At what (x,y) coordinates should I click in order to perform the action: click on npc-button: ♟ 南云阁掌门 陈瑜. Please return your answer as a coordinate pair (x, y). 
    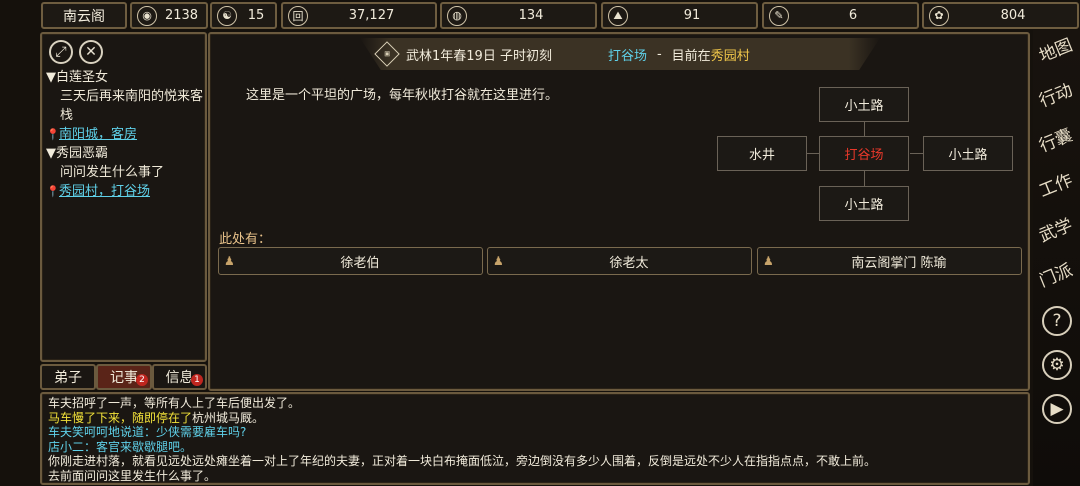
    Looking at the image, I should click on (889, 261).